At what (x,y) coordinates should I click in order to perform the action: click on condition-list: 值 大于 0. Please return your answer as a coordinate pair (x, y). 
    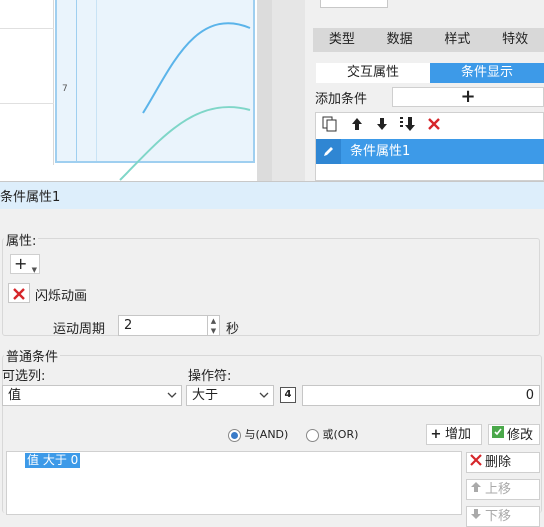
    Looking at the image, I should click on (234, 483).